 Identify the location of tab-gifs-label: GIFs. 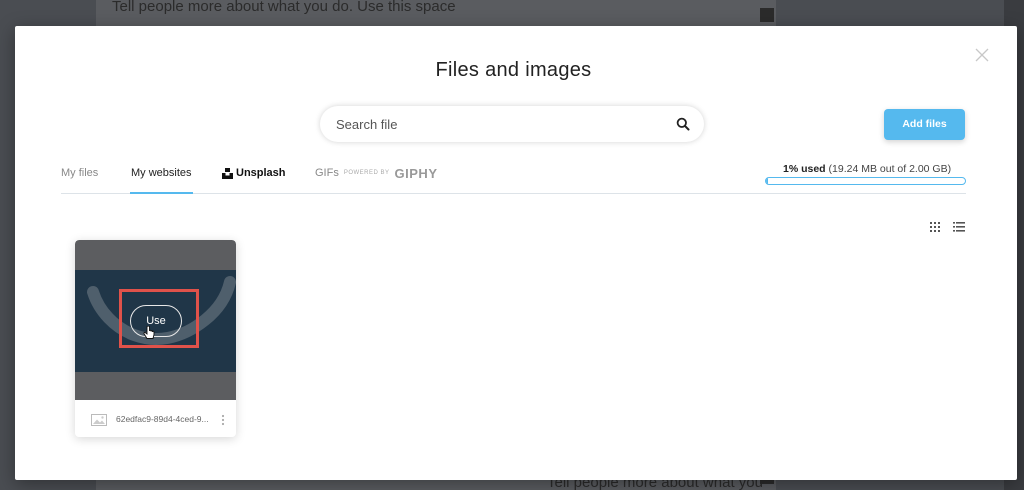
(327, 173).